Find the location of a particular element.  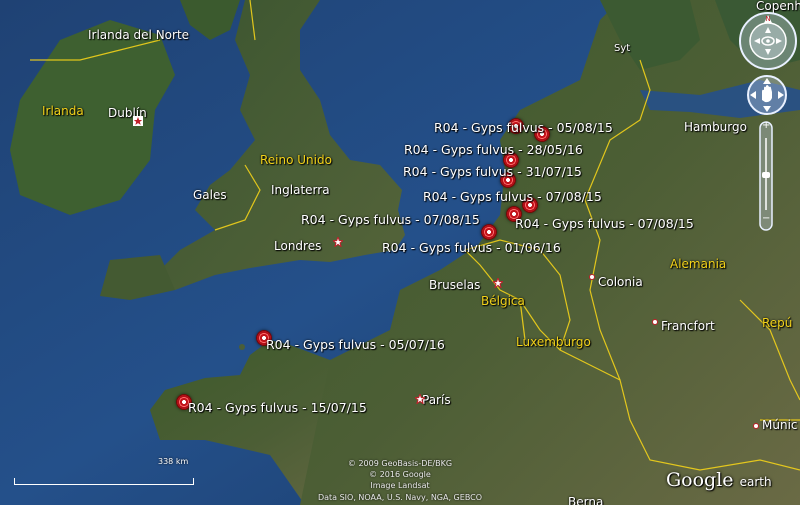

google-earth-logo: Google earth is located at coordinates (719, 480).